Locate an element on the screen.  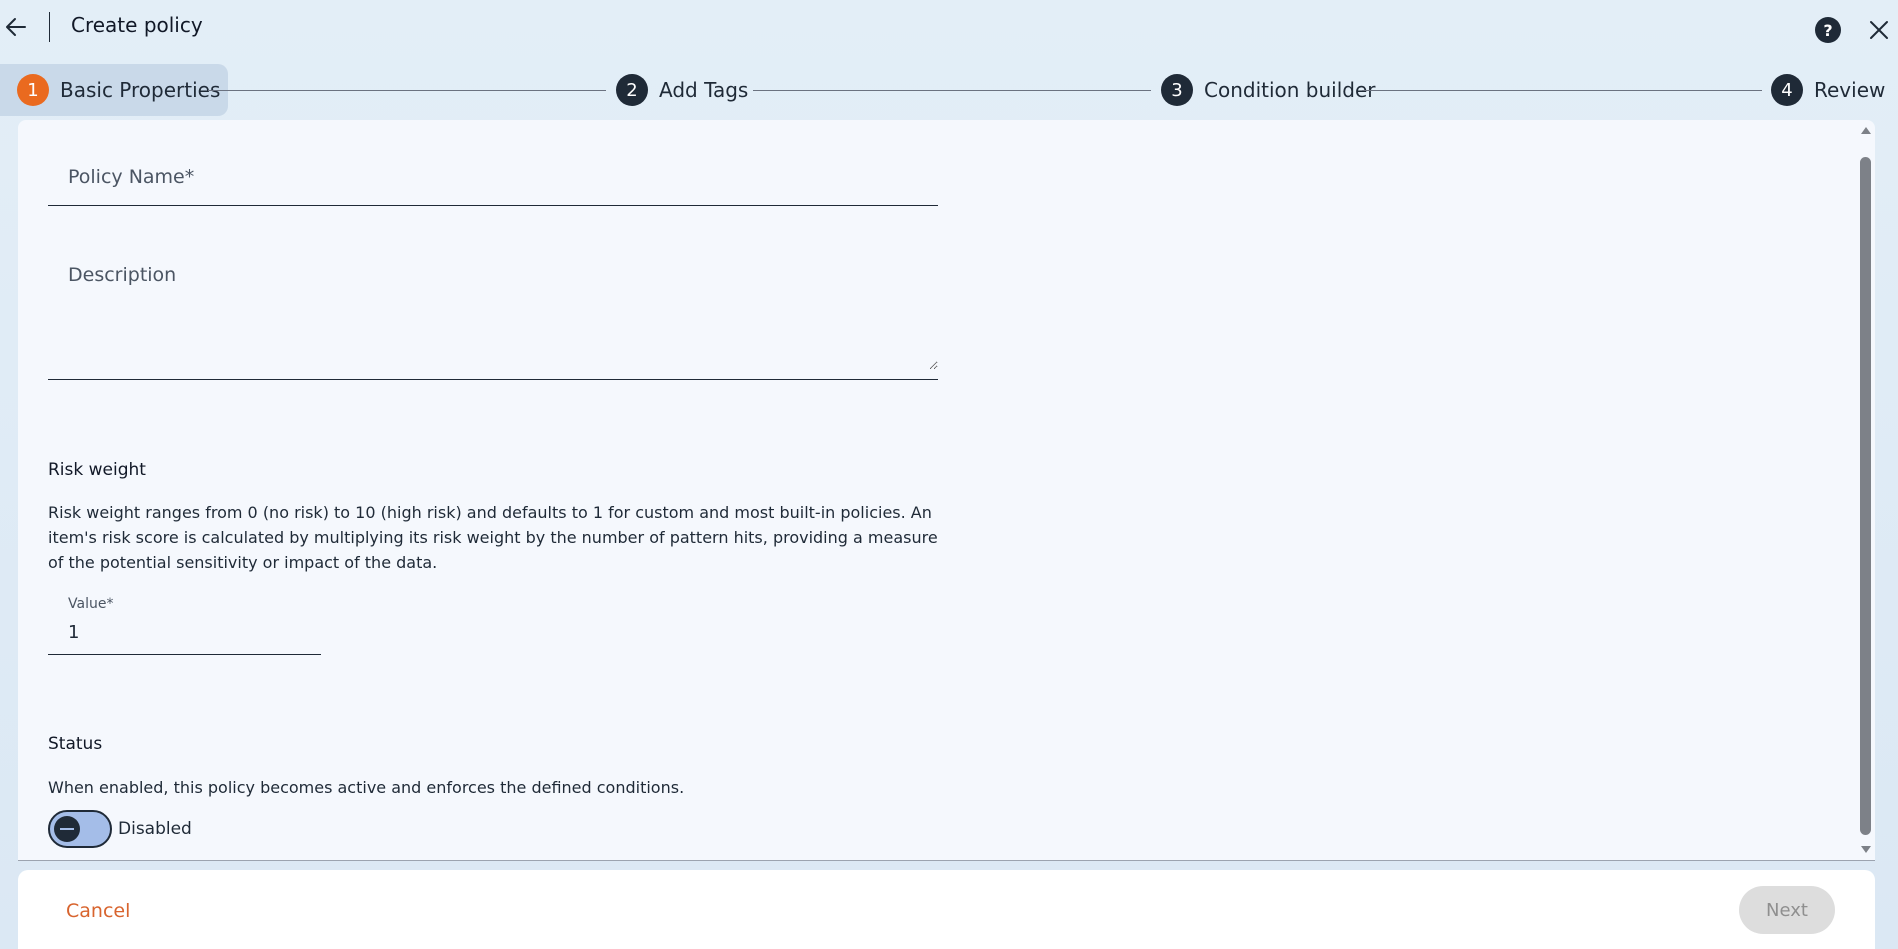
policy-name-input is located at coordinates (493, 177).